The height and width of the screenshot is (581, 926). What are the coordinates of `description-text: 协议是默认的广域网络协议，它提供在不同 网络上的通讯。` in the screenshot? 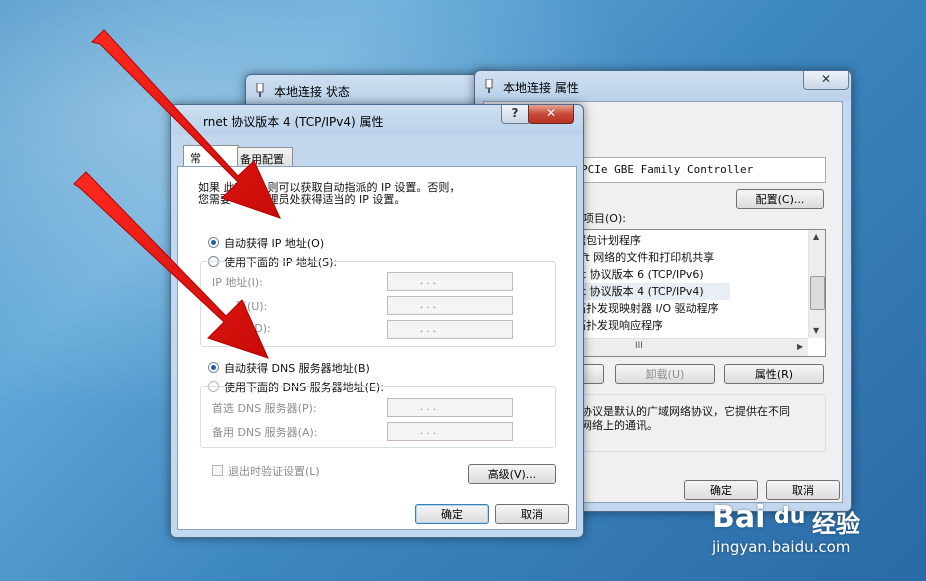 It's located at (685, 418).